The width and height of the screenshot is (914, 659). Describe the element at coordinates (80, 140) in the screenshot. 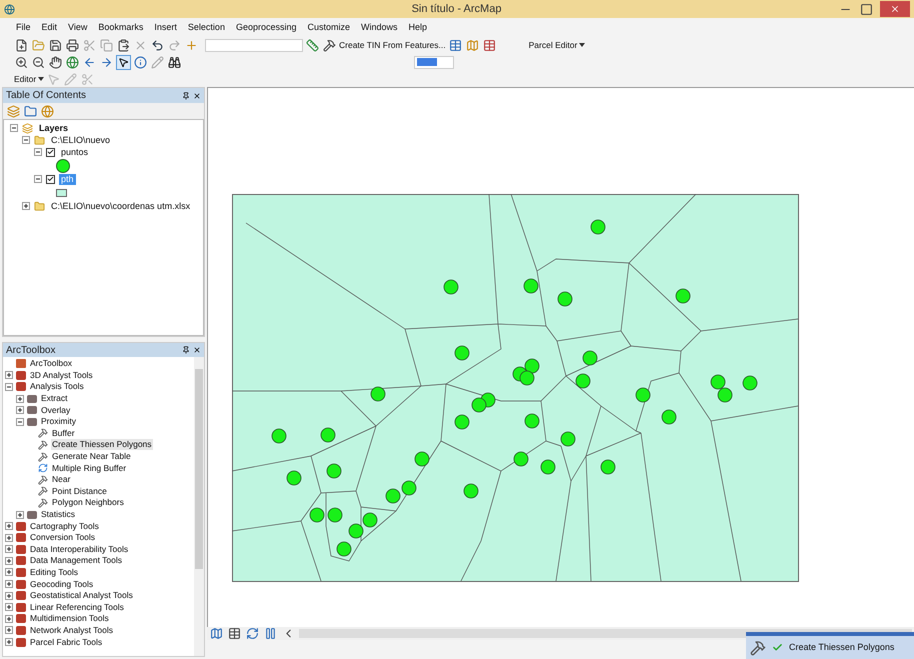

I see `toc-item: C:\ELIO\nuevo` at that location.